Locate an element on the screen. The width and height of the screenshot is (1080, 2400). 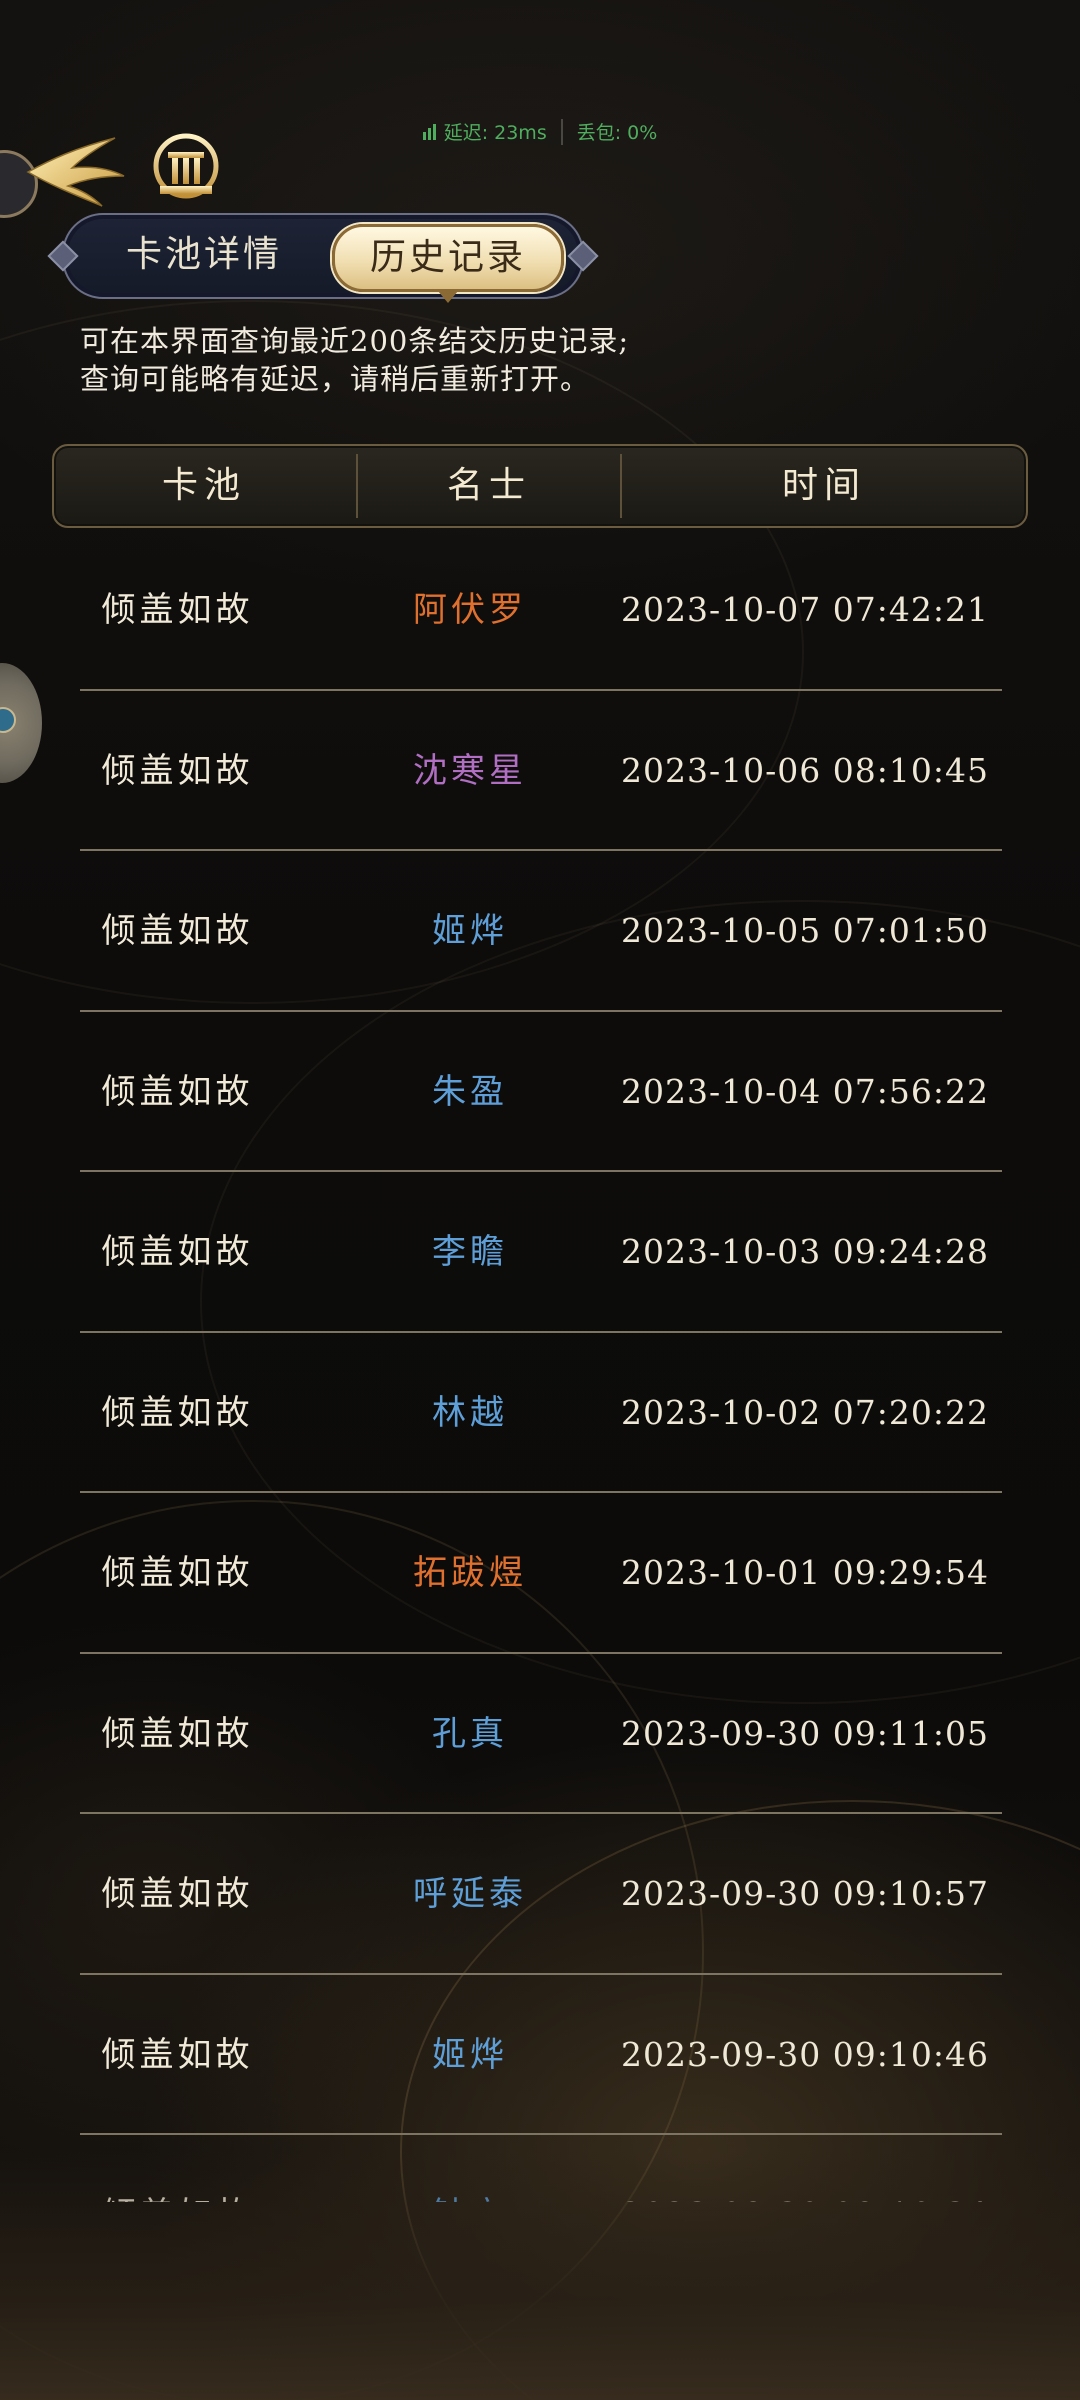
row-time: 2023-10-06 08:10:45 is located at coordinates (805, 770).